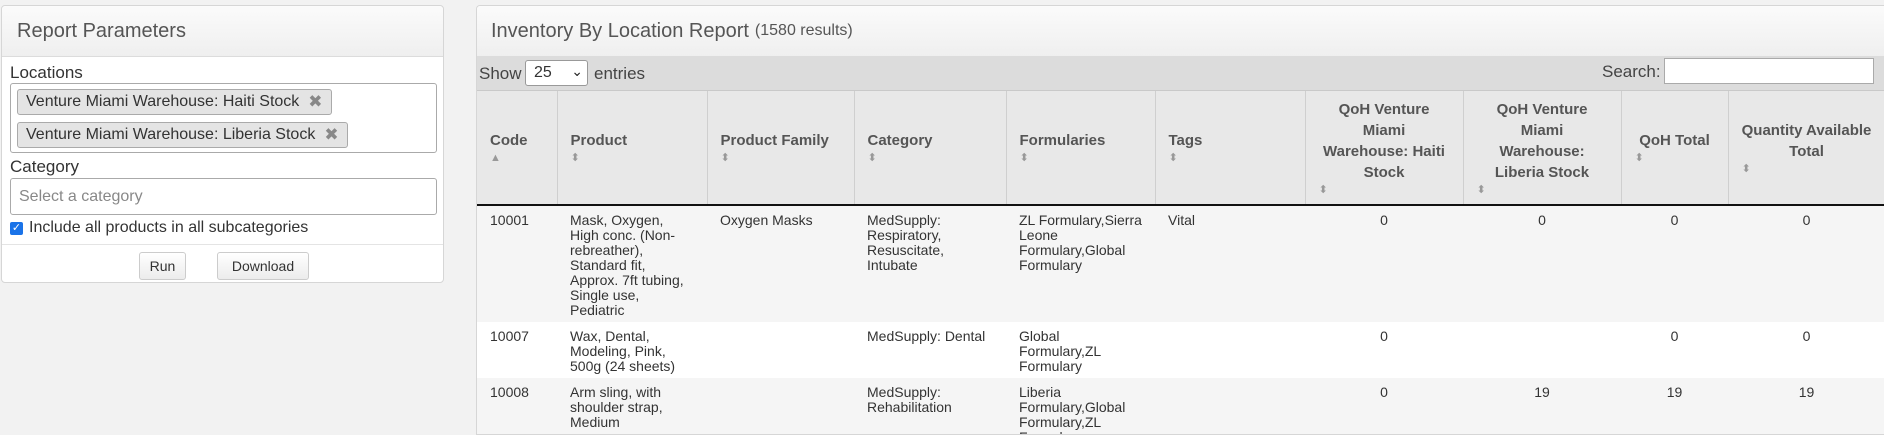  Describe the element at coordinates (632, 148) in the screenshot. I see `column-header-product: Product ⬍` at that location.